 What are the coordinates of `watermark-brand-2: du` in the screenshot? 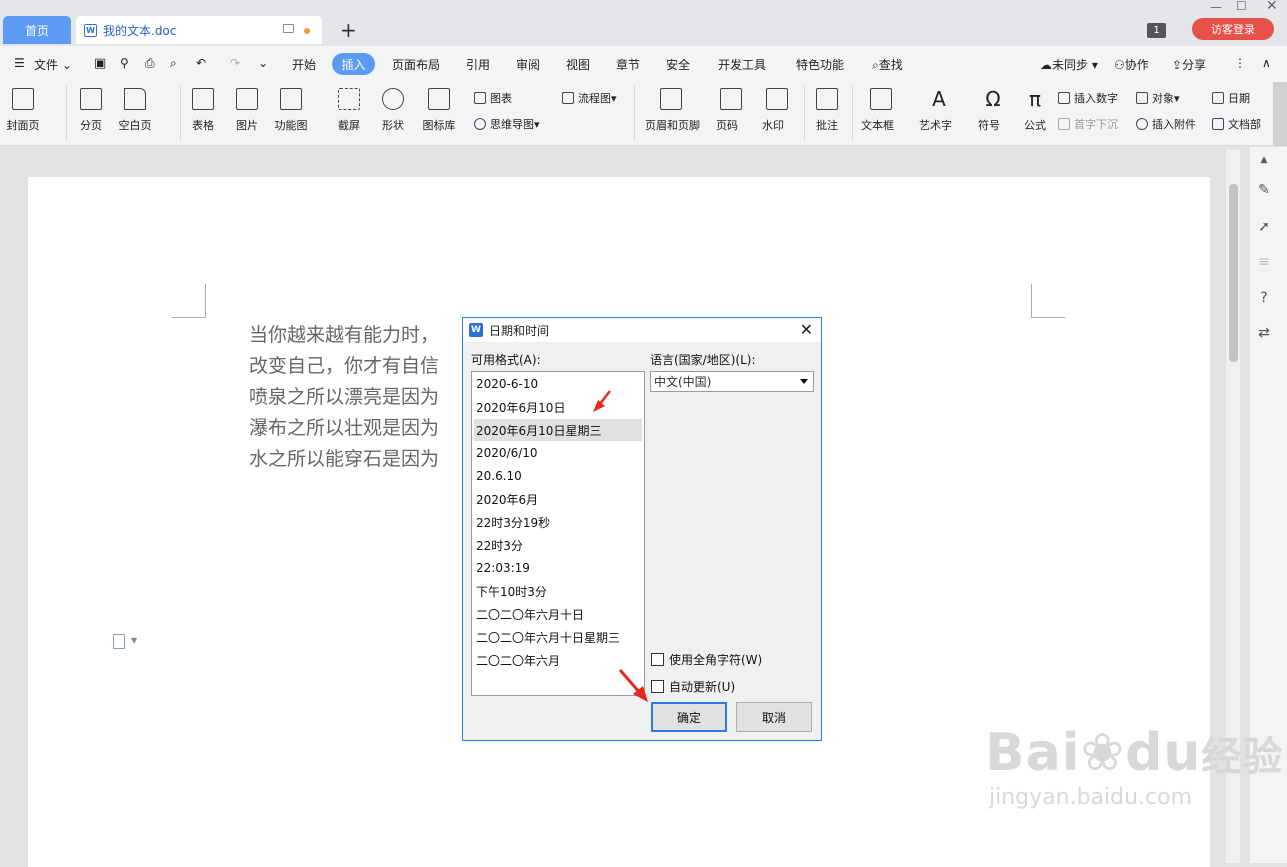 It's located at (1163, 753).